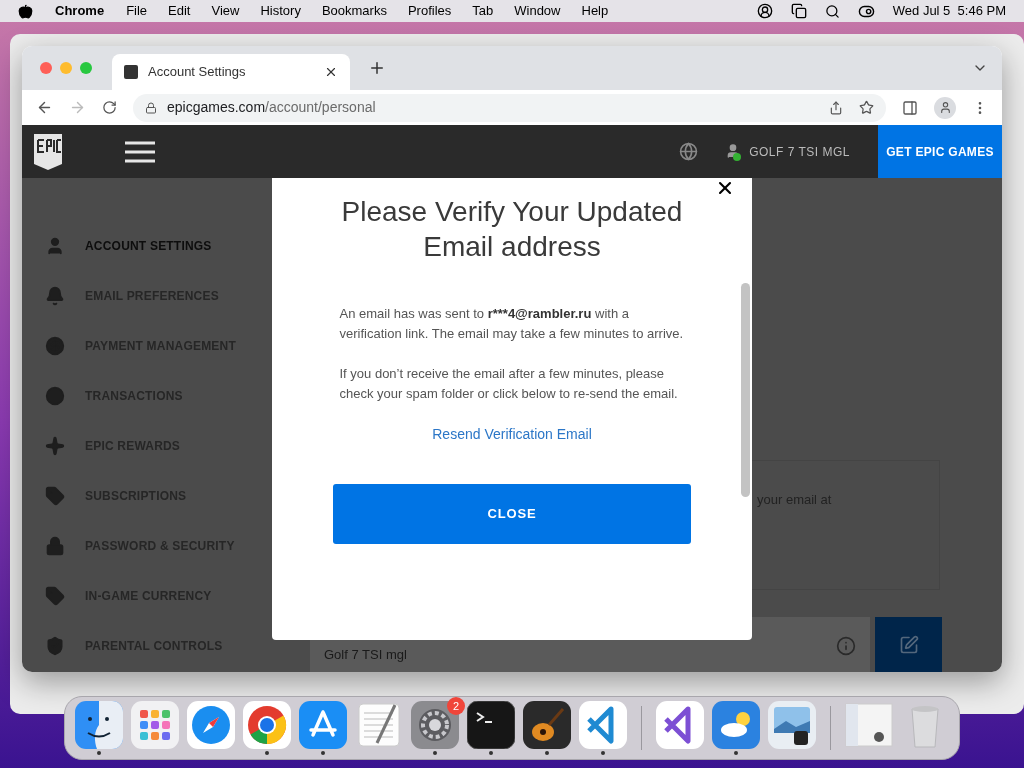 The image size is (1024, 768). I want to click on menu-item: File, so click(137, 11).